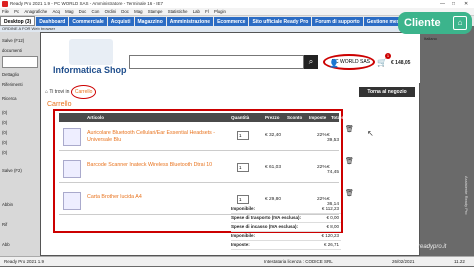 The width and height of the screenshot is (474, 267). Describe the element at coordinates (432, 247) in the screenshot. I see `watermark: readypro.it` at that location.